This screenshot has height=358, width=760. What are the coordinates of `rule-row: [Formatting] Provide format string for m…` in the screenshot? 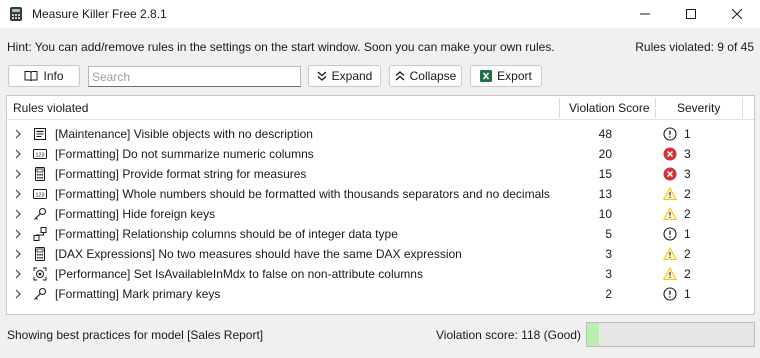 It's located at (380, 174).